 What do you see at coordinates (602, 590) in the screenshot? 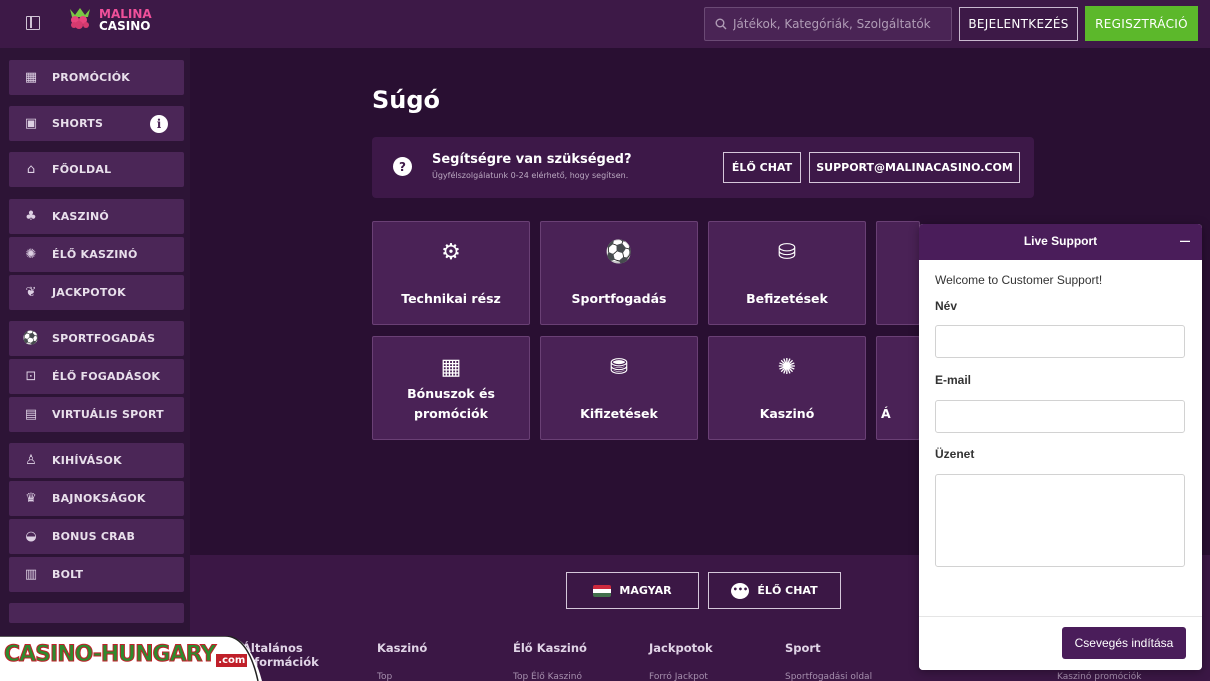
I see `hungary-flag-icon` at bounding box center [602, 590].